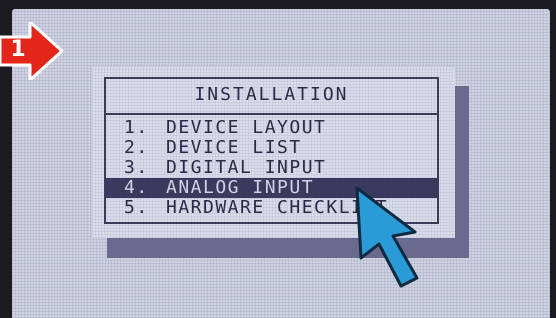  What do you see at coordinates (136, 188) in the screenshot?
I see `menu-item-number: 4.` at bounding box center [136, 188].